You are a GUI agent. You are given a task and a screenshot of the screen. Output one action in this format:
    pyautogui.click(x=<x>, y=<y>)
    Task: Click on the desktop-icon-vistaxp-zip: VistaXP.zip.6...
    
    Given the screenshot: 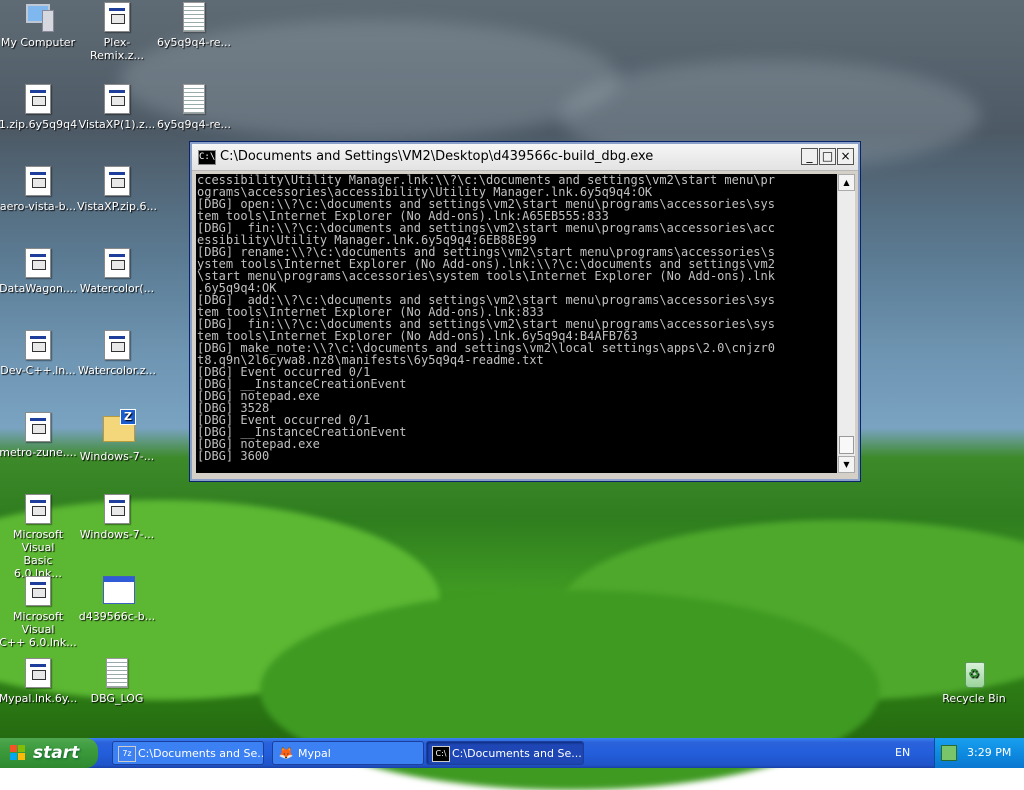 What is the action you would take?
    pyautogui.click(x=117, y=189)
    